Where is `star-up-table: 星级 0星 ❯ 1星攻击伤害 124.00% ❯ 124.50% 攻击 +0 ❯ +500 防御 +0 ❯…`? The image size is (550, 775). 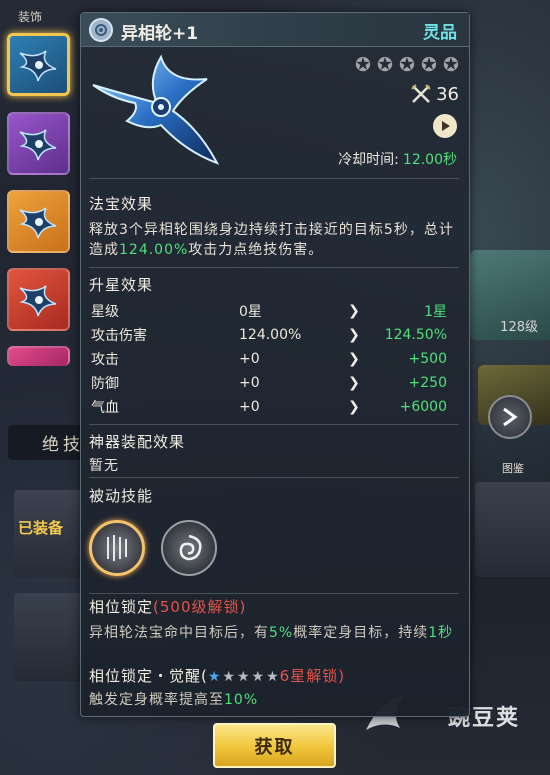
star-up-table: 星级 0星 ❯ 1星攻击伤害 124.00% ❯ 124.50% 攻击 +0 ❯ +500 防御 +0 ❯… is located at coordinates (275, 359).